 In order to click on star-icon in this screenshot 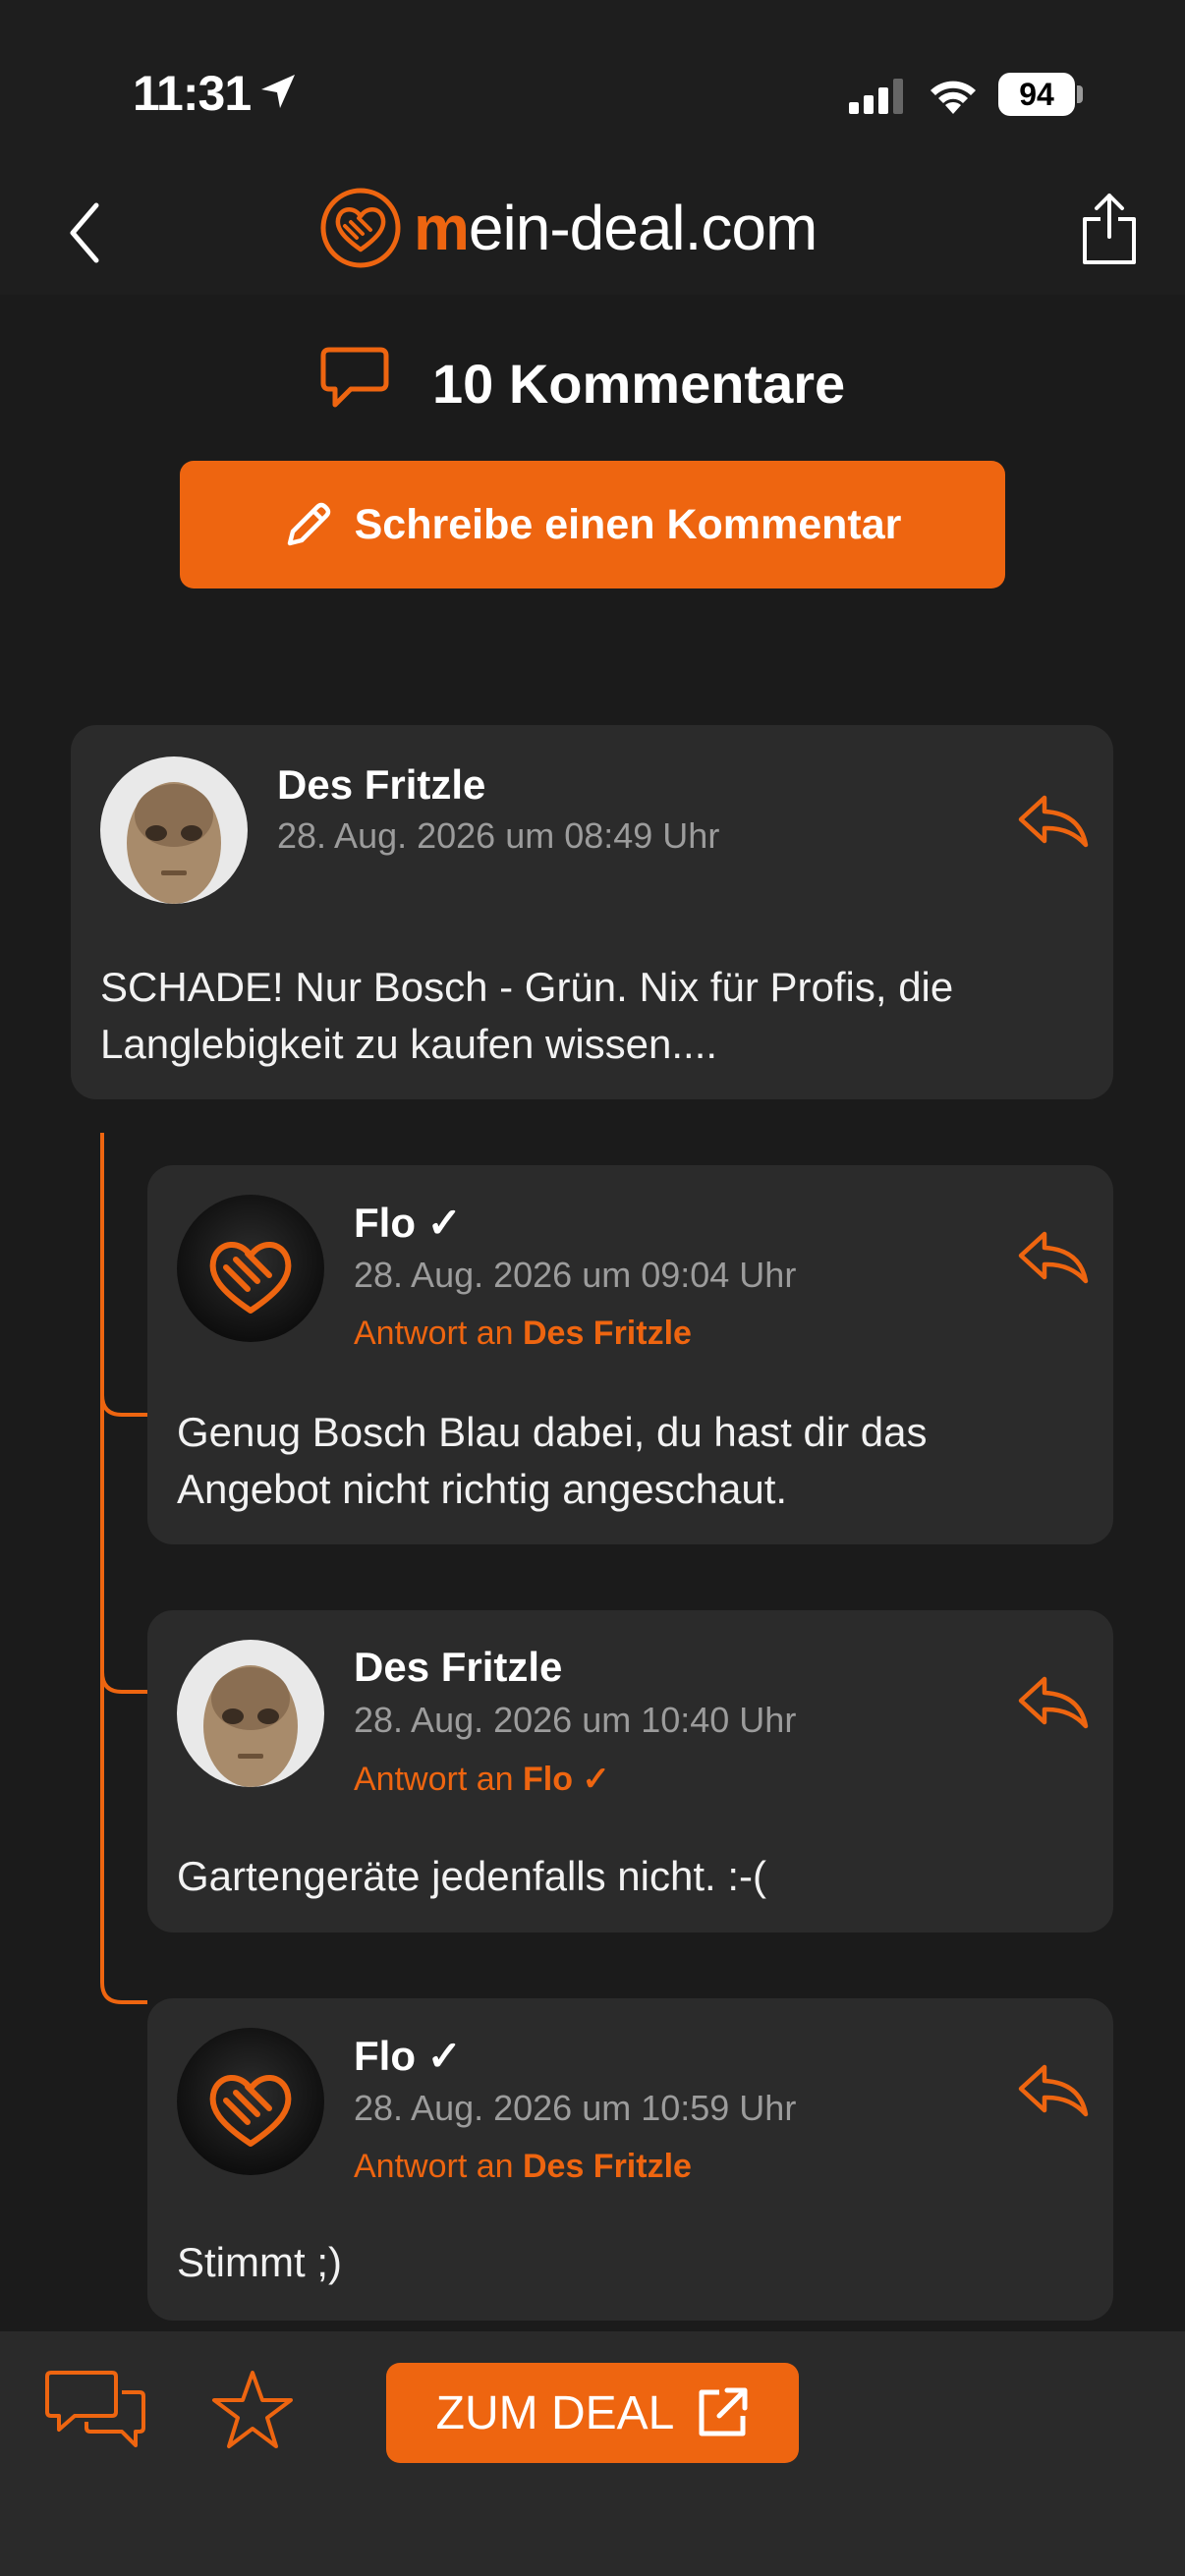, I will do `click(253, 2410)`.